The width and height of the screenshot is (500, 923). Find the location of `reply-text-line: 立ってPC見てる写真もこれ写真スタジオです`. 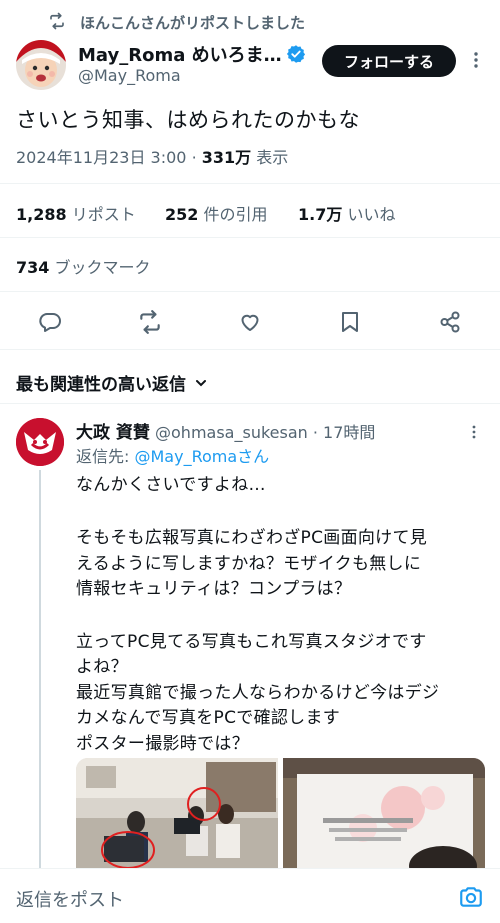

reply-text-line: 立ってPC見てる写真もこれ写真スタジオです is located at coordinates (251, 642).